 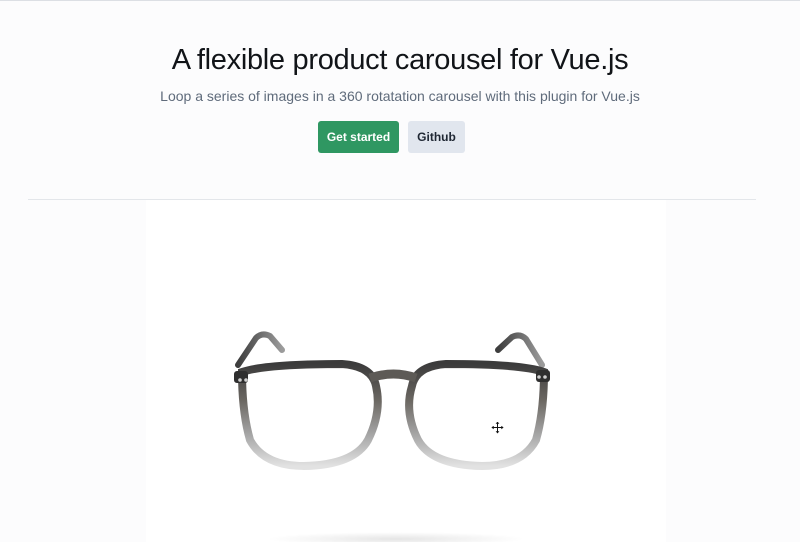 What do you see at coordinates (392, 401) in the screenshot?
I see `eyeglasses-icon` at bounding box center [392, 401].